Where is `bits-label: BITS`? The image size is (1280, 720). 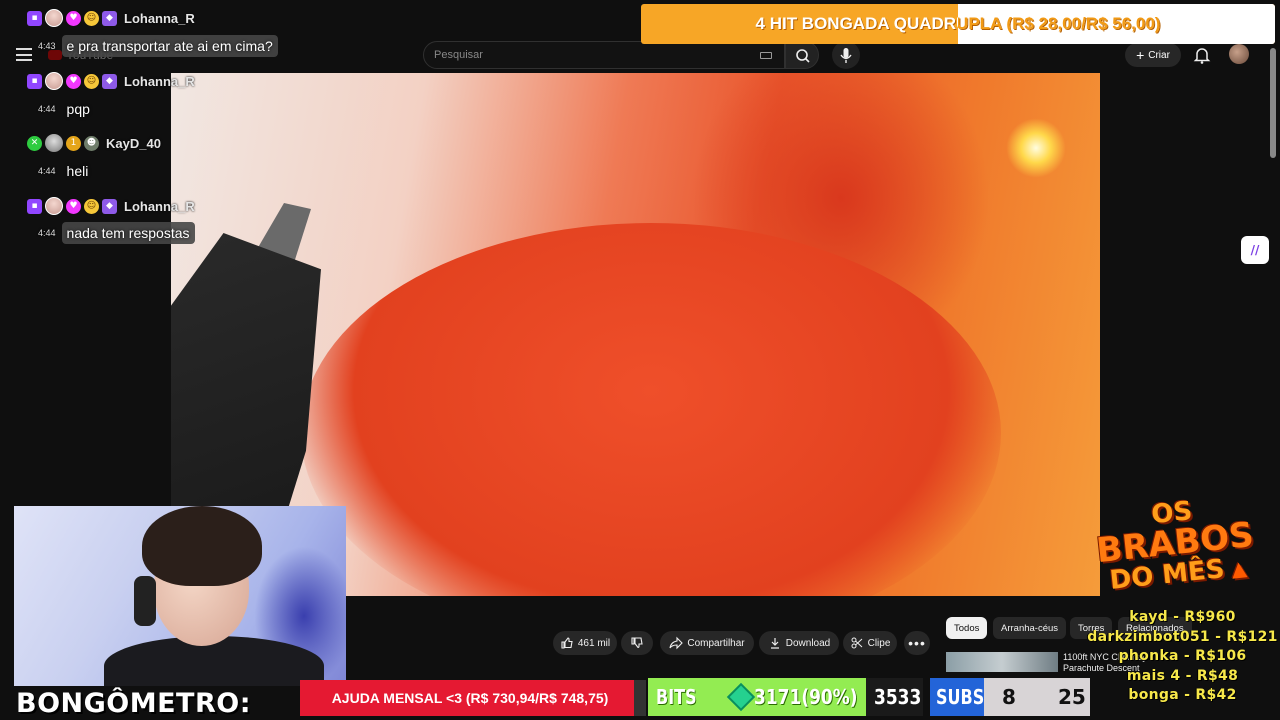
bits-label: BITS is located at coordinates (676, 697).